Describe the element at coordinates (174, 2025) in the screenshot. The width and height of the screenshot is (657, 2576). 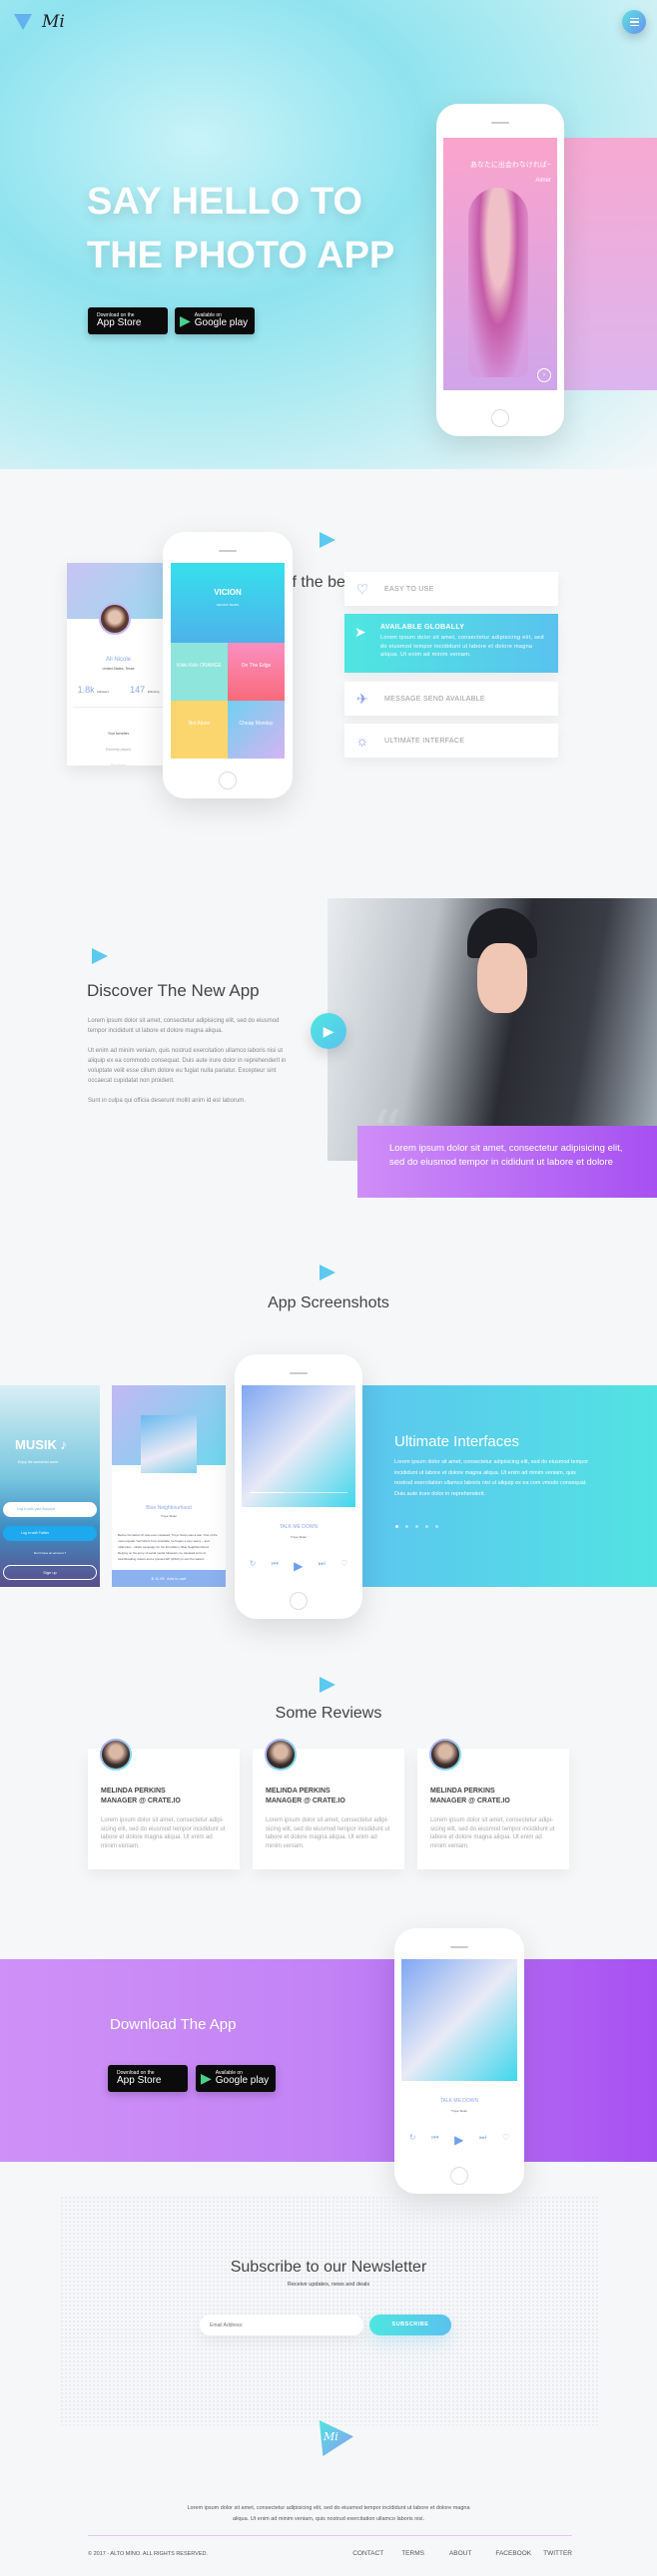
I see `download-title: Download The App` at that location.